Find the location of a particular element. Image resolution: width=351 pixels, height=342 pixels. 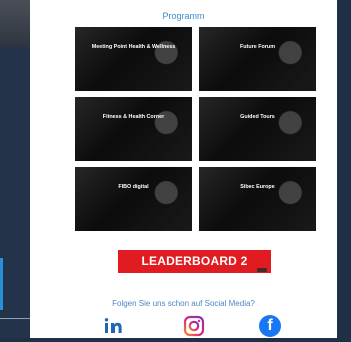

program-card-fibo-digital: FIBO digital is located at coordinates (133, 199).